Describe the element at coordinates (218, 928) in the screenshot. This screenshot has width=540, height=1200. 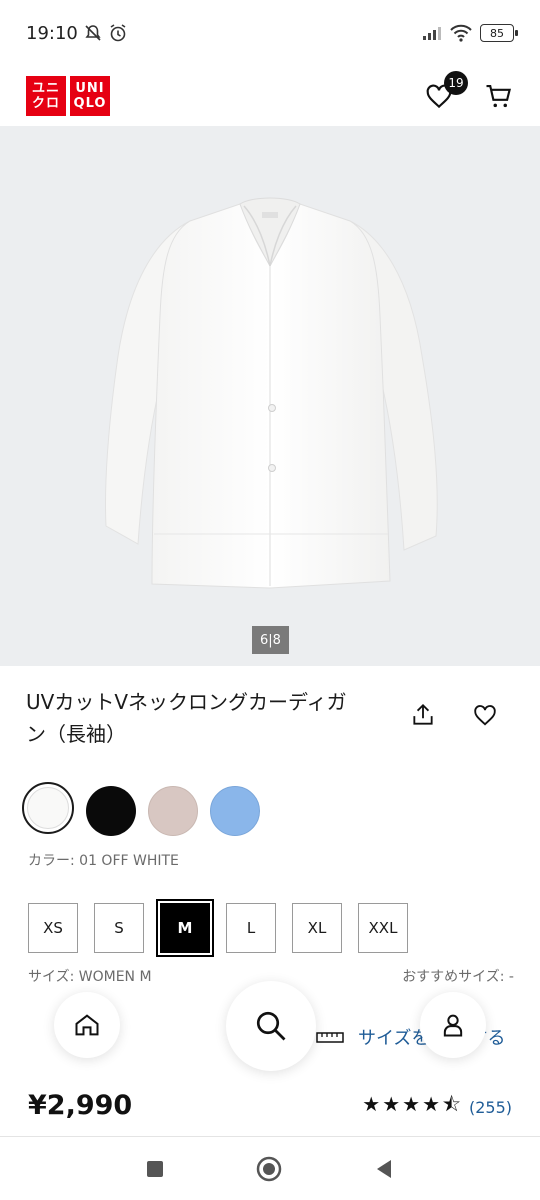
I see `size-selector: XS S M L XL XXL` at that location.